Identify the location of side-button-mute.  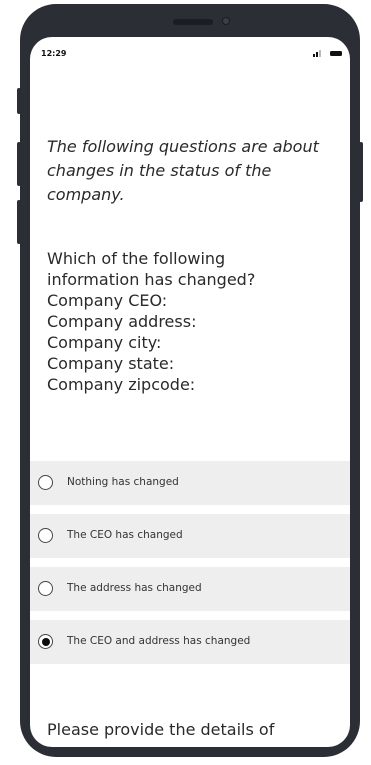
(19, 101).